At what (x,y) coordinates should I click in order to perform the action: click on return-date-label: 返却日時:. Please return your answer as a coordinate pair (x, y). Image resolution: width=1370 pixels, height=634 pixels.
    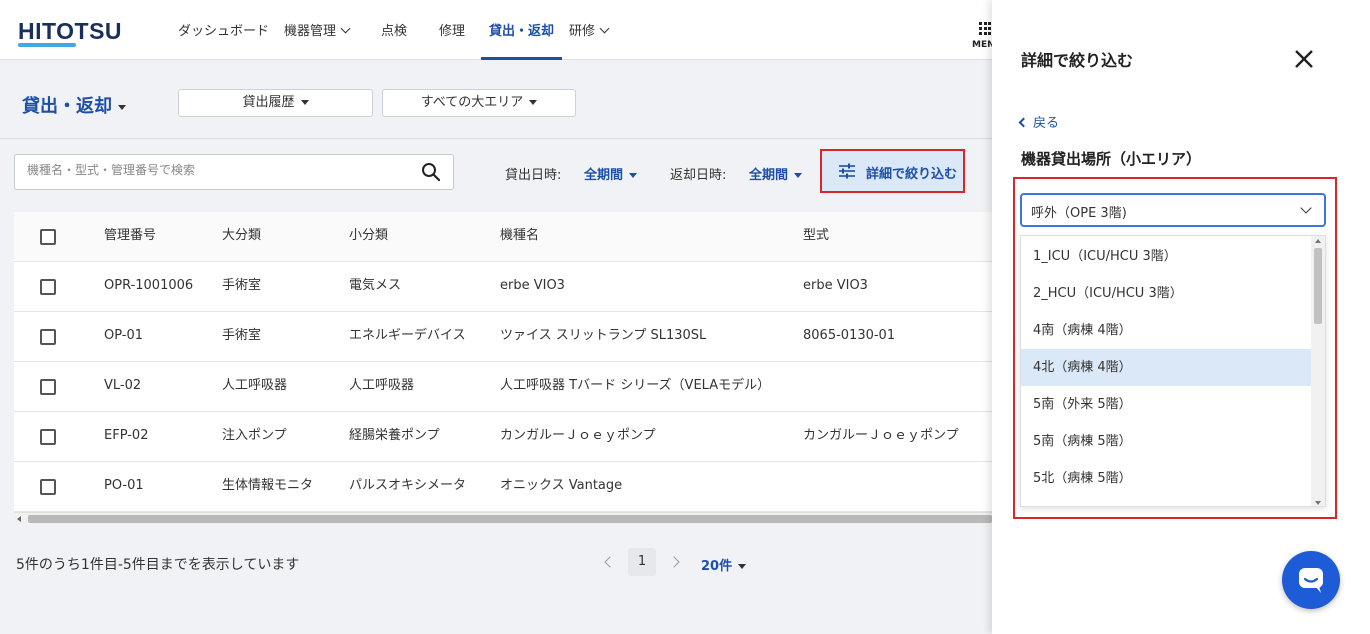
    Looking at the image, I should click on (698, 175).